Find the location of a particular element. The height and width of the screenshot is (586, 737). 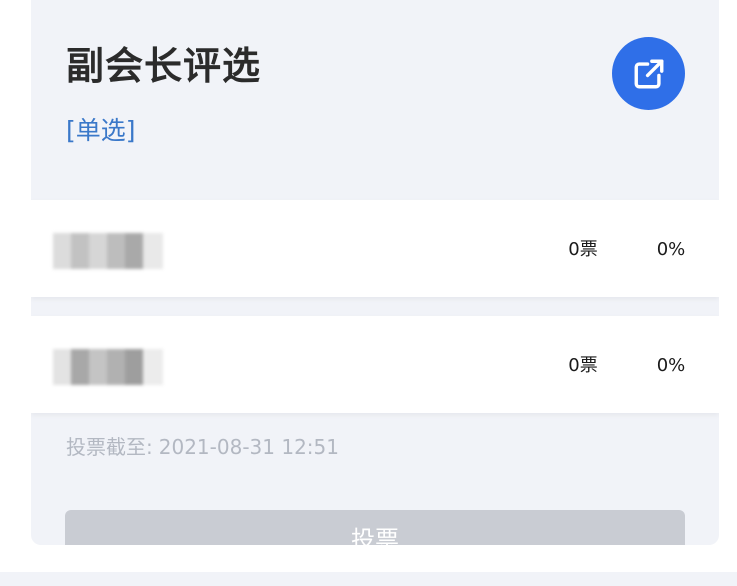

share-button is located at coordinates (648, 73).